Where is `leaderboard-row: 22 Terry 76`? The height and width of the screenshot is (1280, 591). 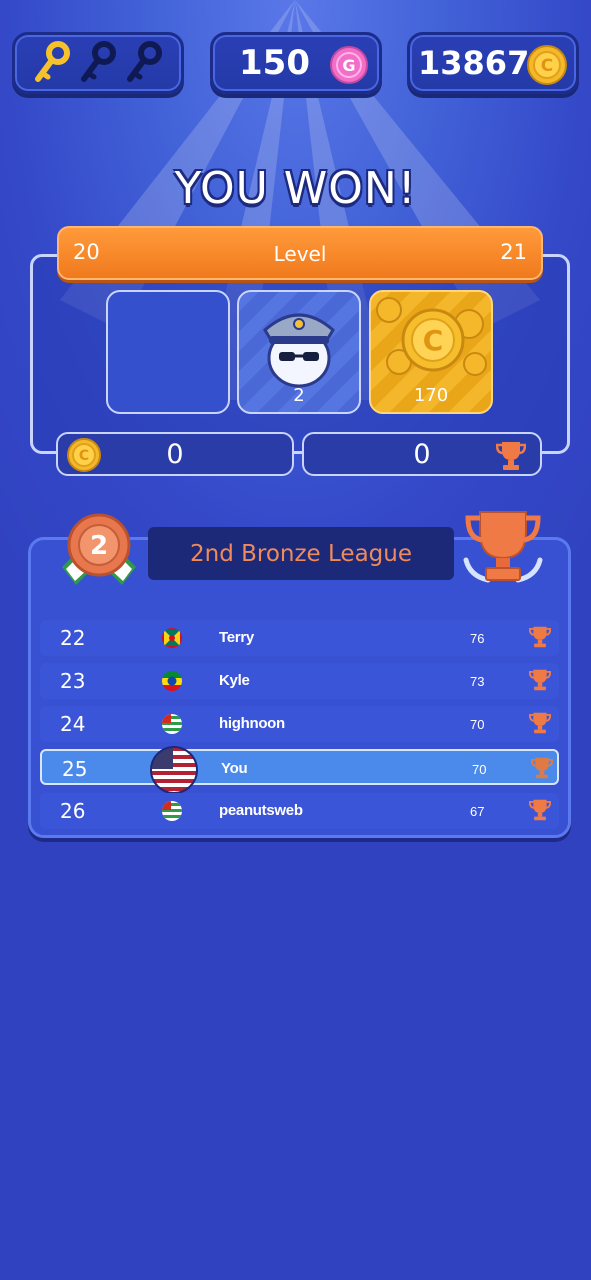 leaderboard-row: 22 Terry 76 is located at coordinates (299, 638).